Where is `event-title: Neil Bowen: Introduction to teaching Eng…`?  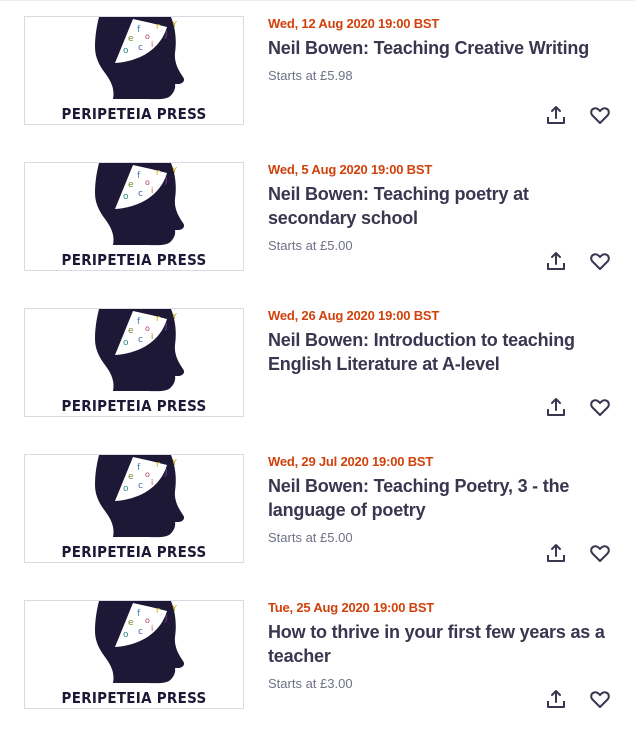 event-title: Neil Bowen: Introduction to teaching Eng… is located at coordinates (440, 352).